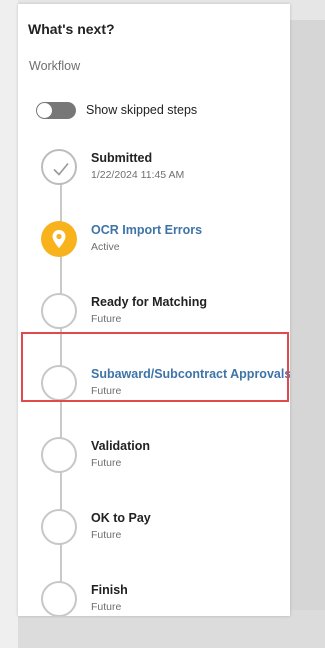 This screenshot has height=648, width=325. I want to click on workflow-step-ok-to-pay: OK to Pay Future, so click(154, 539).